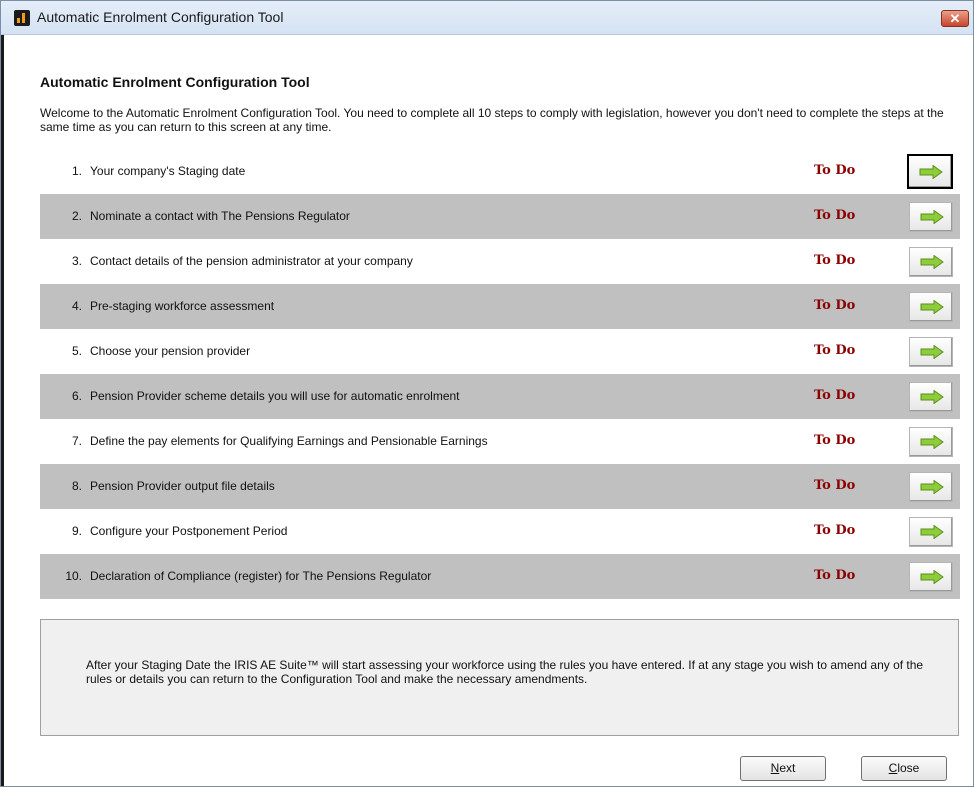 The height and width of the screenshot is (787, 974). What do you see at coordinates (955, 18) in the screenshot?
I see `window-close-button: ✕` at bounding box center [955, 18].